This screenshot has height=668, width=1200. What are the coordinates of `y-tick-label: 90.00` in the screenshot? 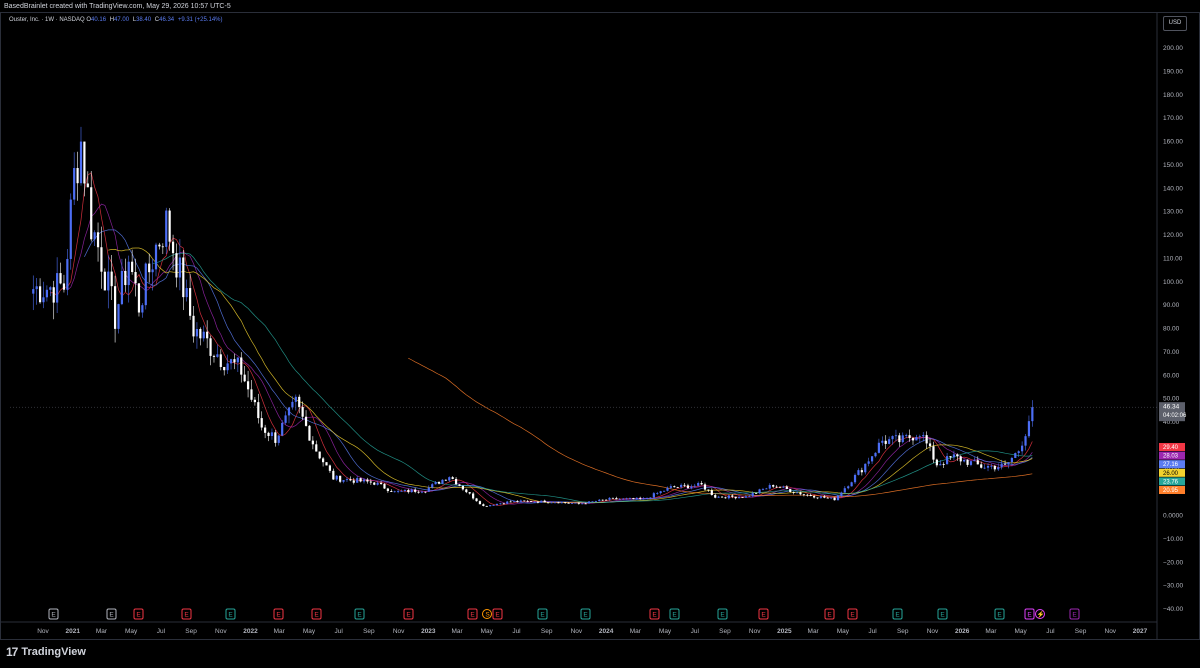 It's located at (1171, 305).